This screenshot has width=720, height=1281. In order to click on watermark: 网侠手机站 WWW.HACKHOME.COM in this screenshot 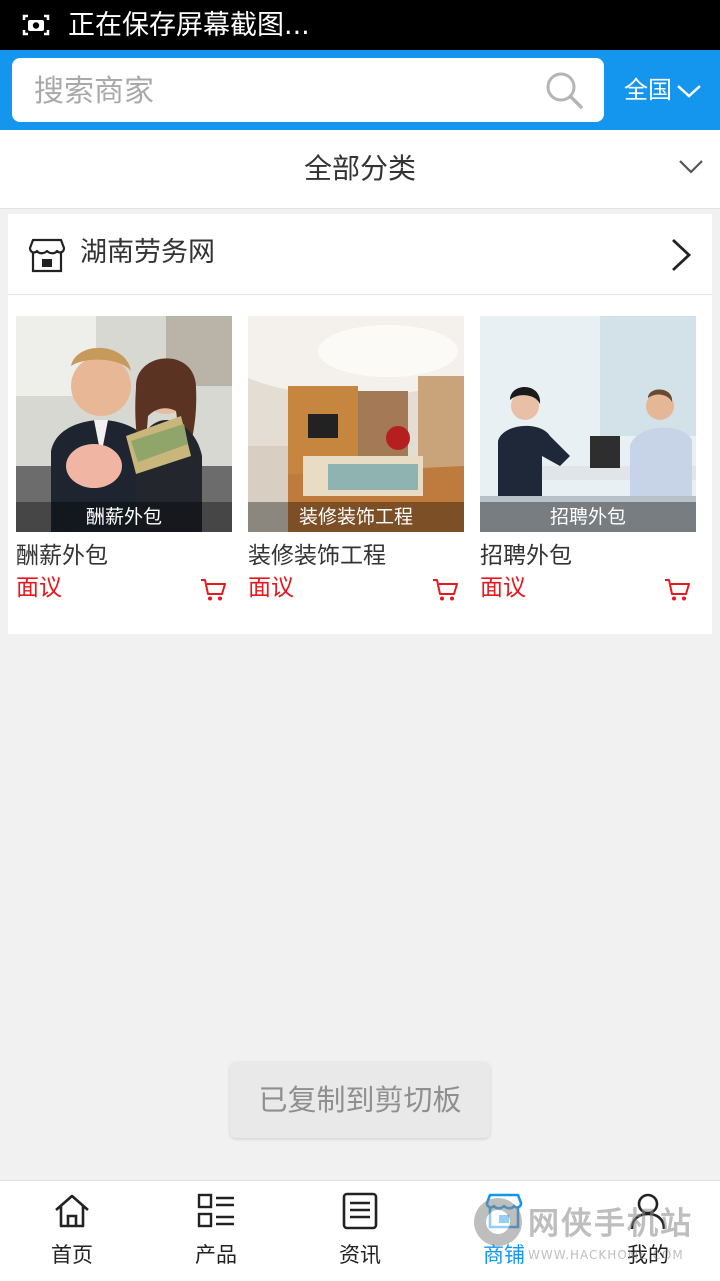, I will do `click(595, 1233)`.